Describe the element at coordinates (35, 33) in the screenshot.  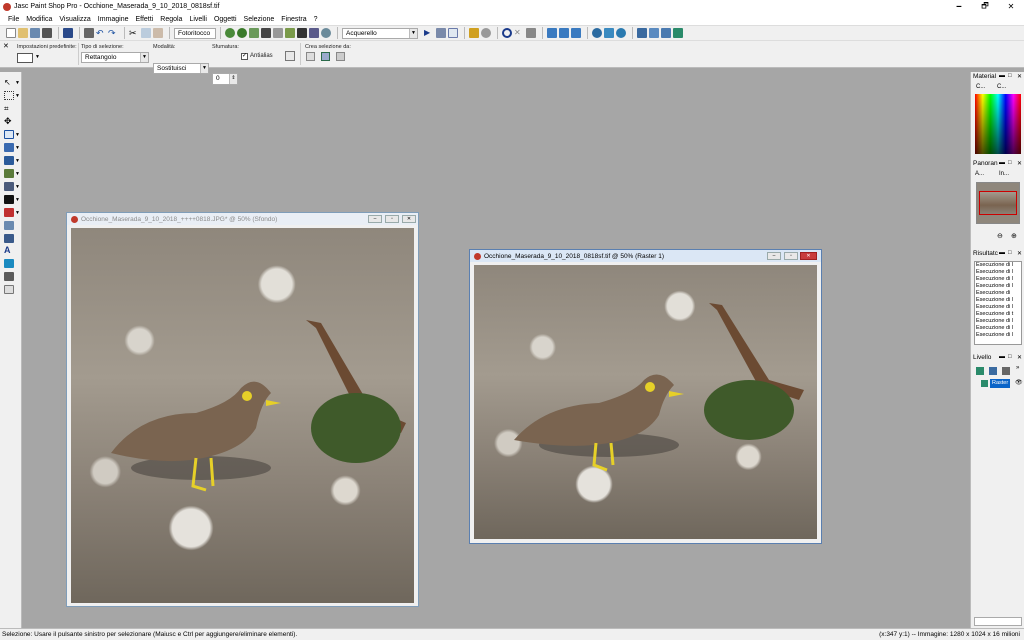
I see `browse-icon` at that location.